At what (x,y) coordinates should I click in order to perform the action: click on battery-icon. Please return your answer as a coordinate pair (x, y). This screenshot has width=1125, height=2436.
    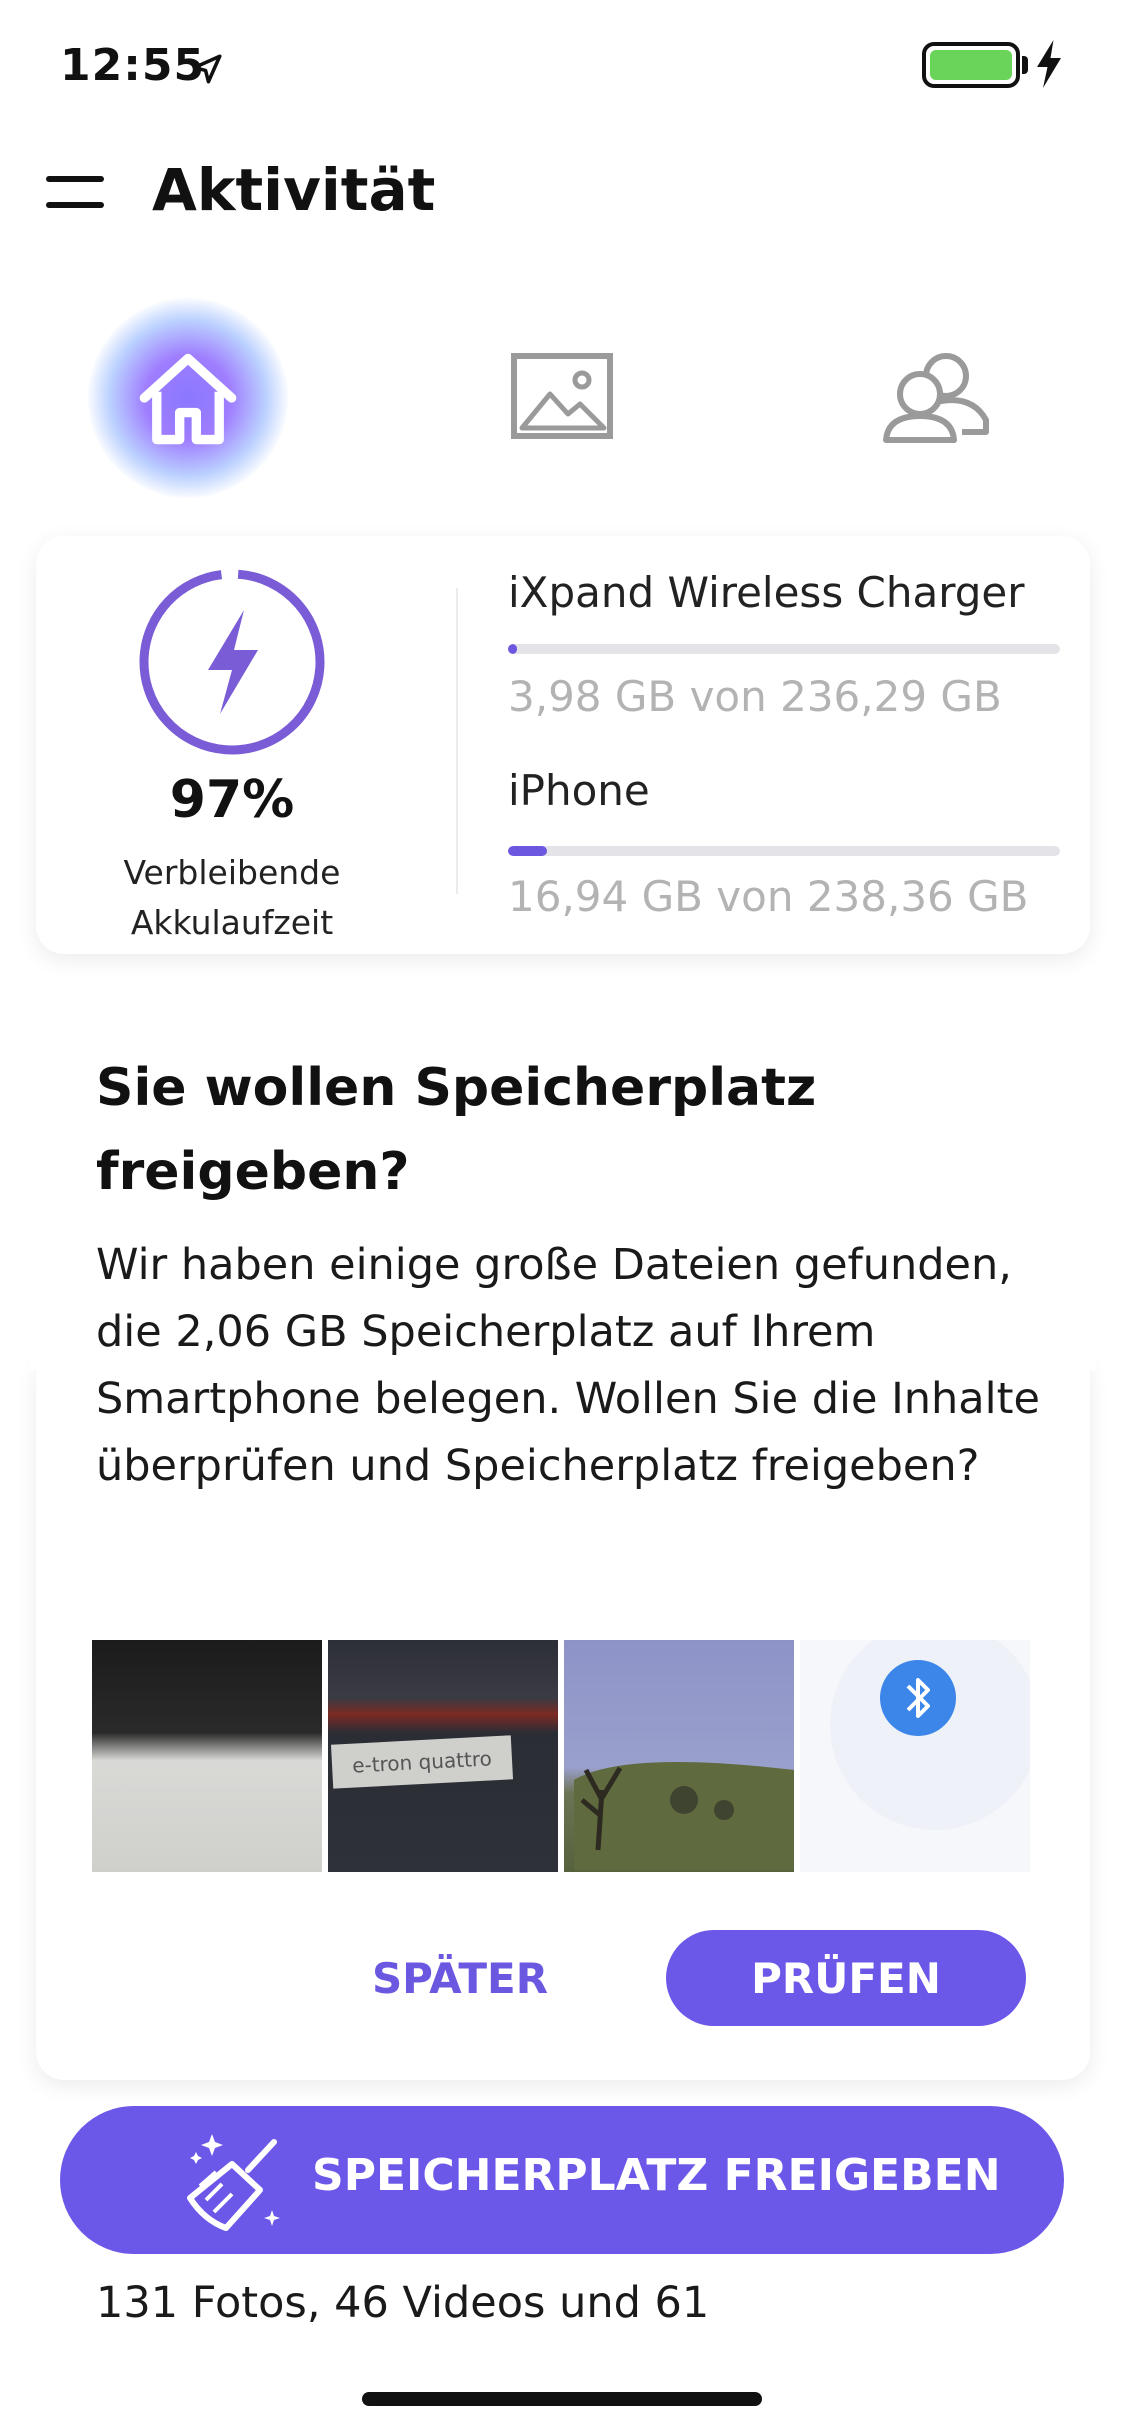
    Looking at the image, I should click on (971, 65).